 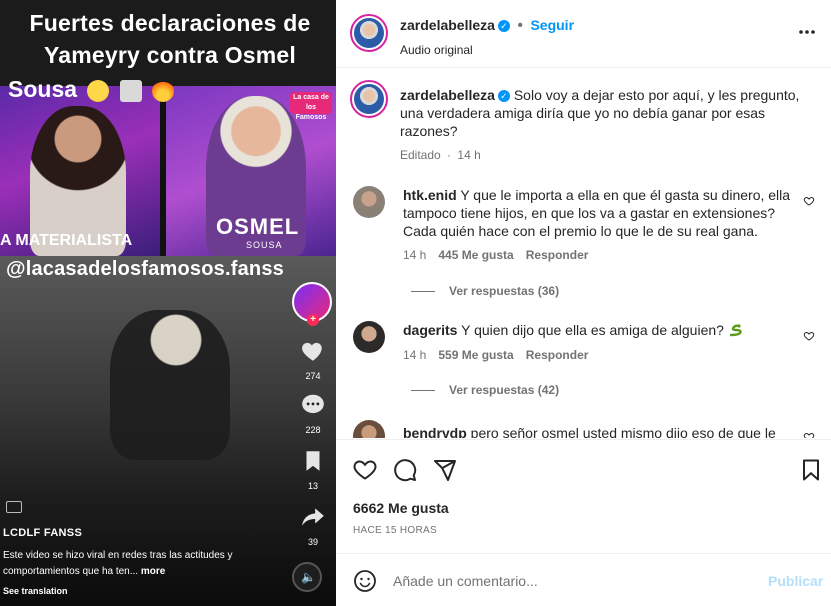 I want to click on see-translation-link: See translation, so click(x=35, y=591).